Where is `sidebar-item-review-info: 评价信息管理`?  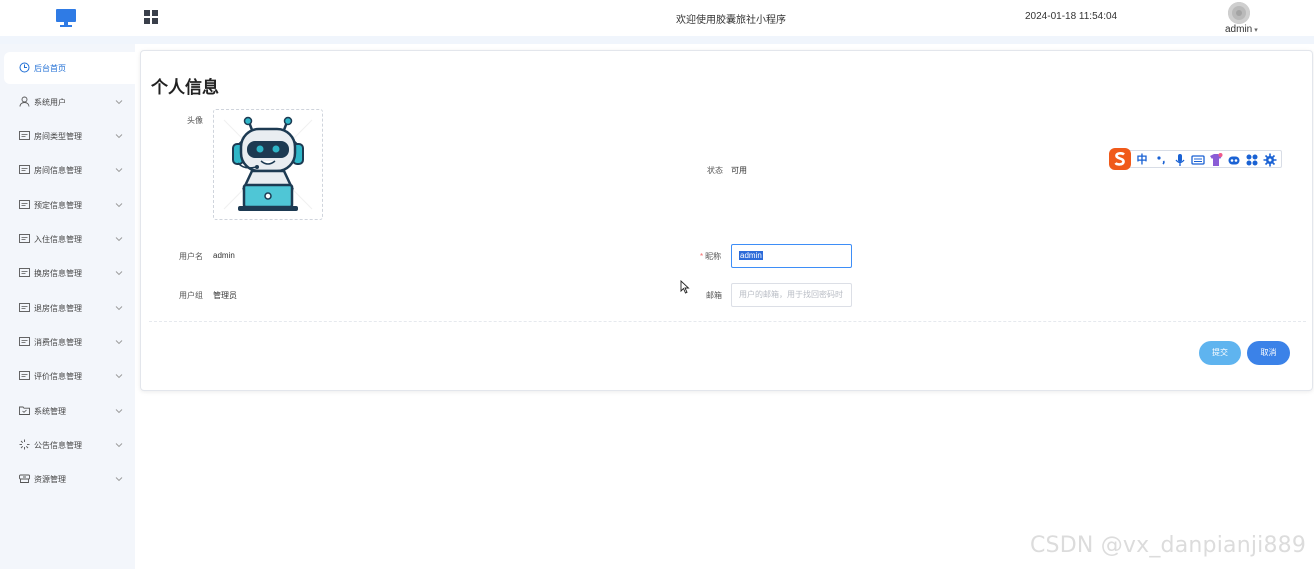
sidebar-item-review-info: 评价信息管理 is located at coordinates (69, 376).